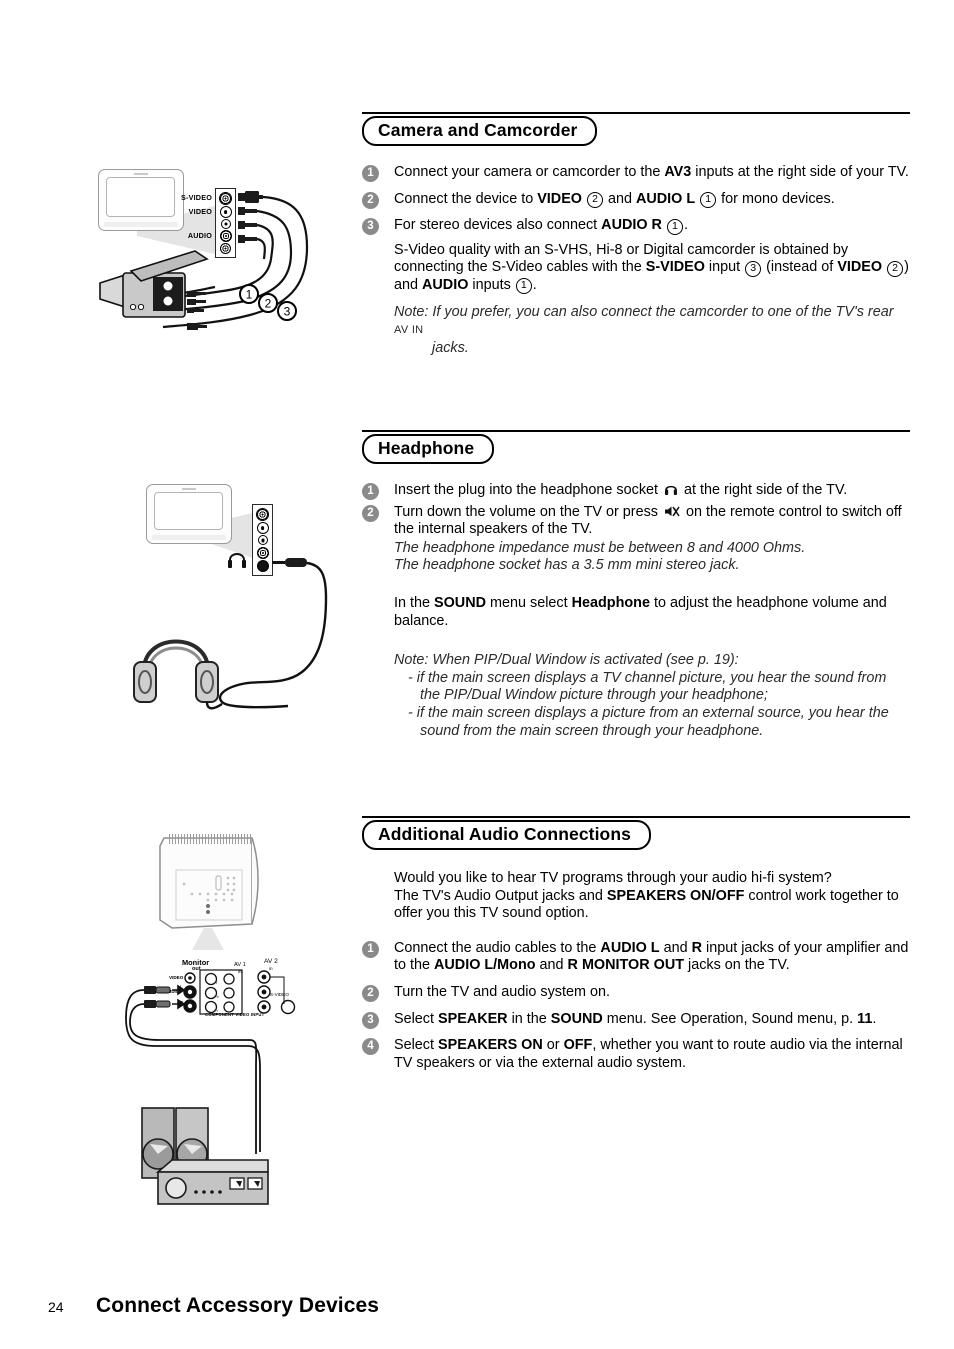  Describe the element at coordinates (230, 631) in the screenshot. I see `headphone-drawing` at that location.